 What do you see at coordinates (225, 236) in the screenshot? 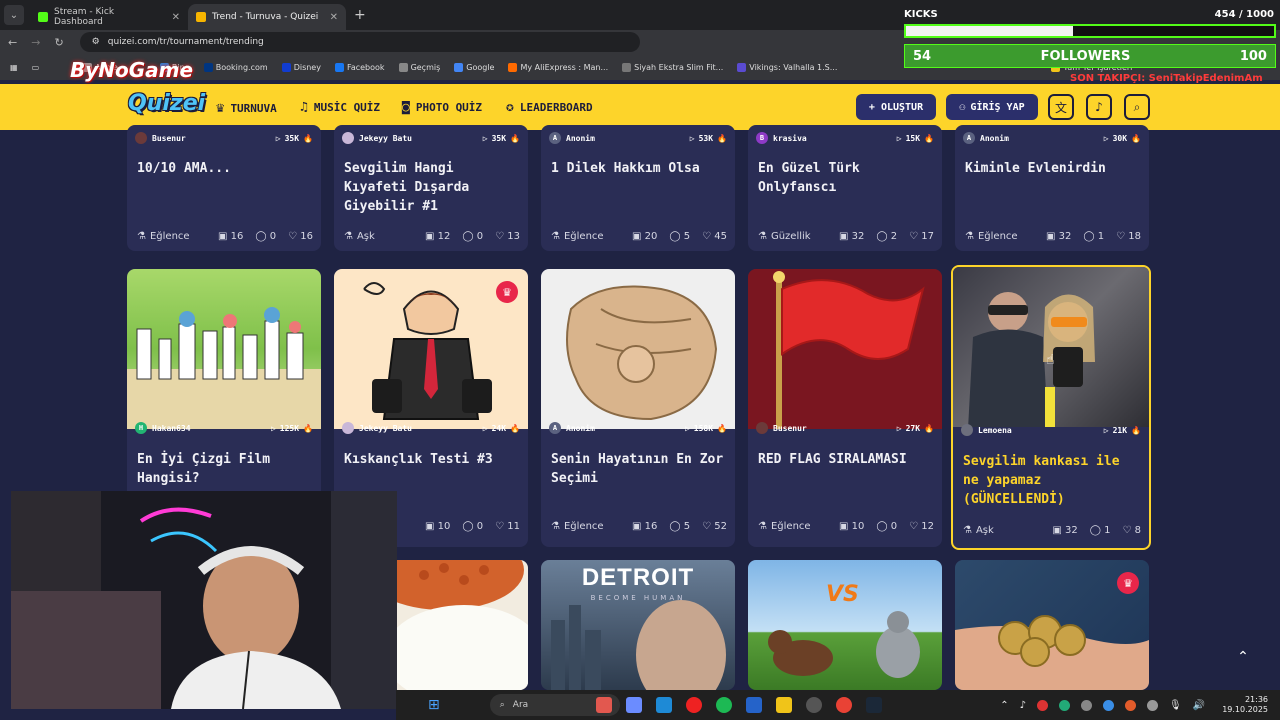
I see `card-footer: ⚗ Eğlence ▣ 16 ◯ 0 ♡ 16` at bounding box center [225, 236].